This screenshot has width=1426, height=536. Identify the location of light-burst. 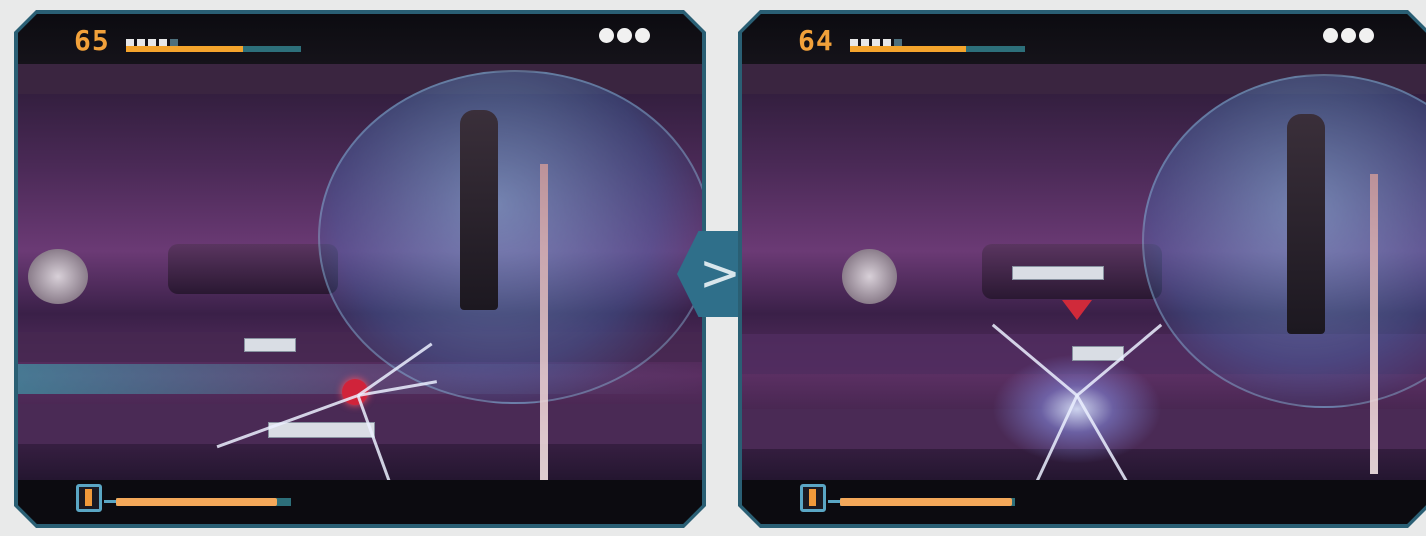
(1077, 409).